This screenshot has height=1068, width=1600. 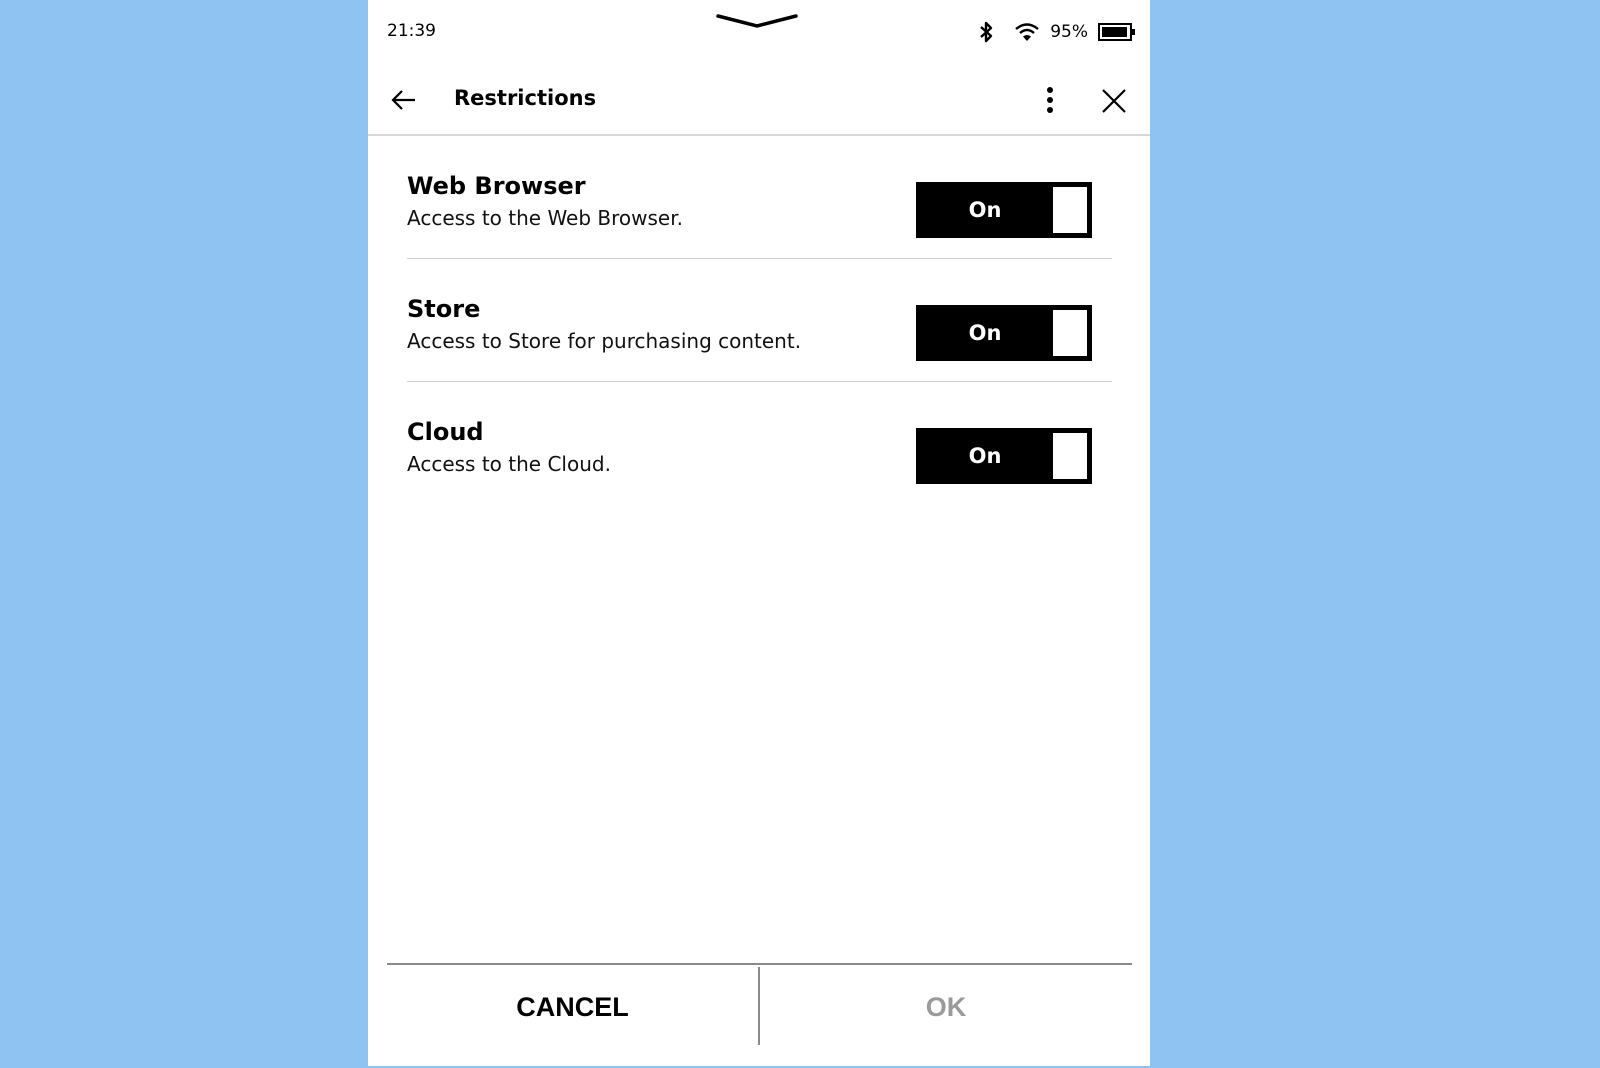 What do you see at coordinates (496, 186) in the screenshot?
I see `restriction-title: Web Browser` at bounding box center [496, 186].